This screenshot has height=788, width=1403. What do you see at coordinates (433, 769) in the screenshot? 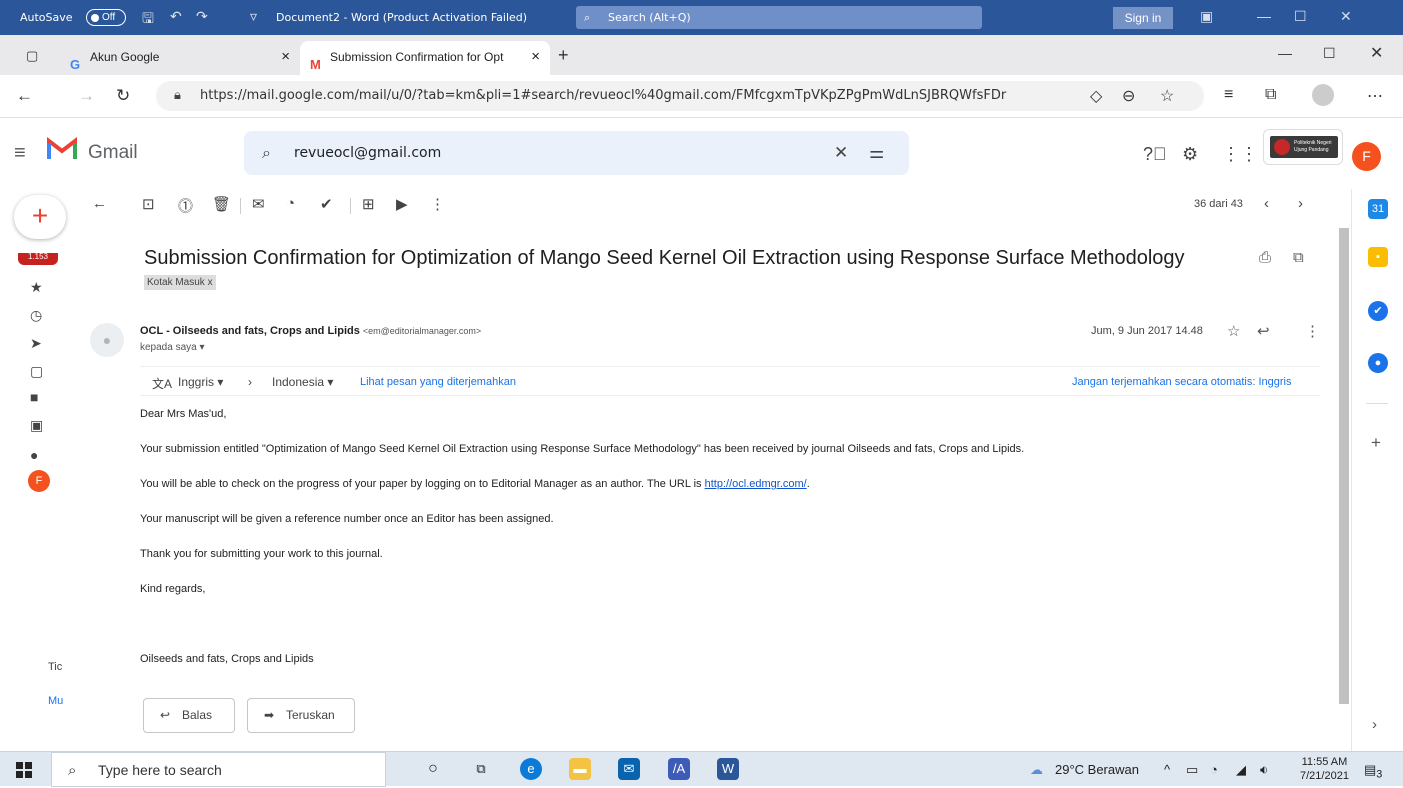
I see `cortana-icon: ○` at bounding box center [433, 769].